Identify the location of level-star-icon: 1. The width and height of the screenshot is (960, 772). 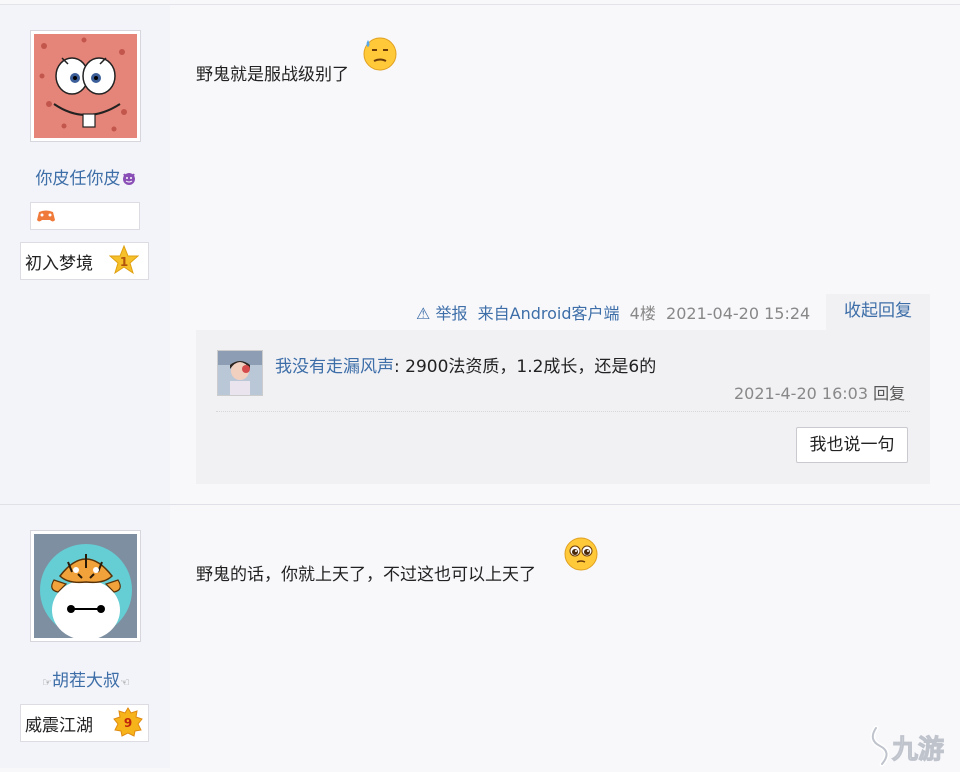
(124, 260).